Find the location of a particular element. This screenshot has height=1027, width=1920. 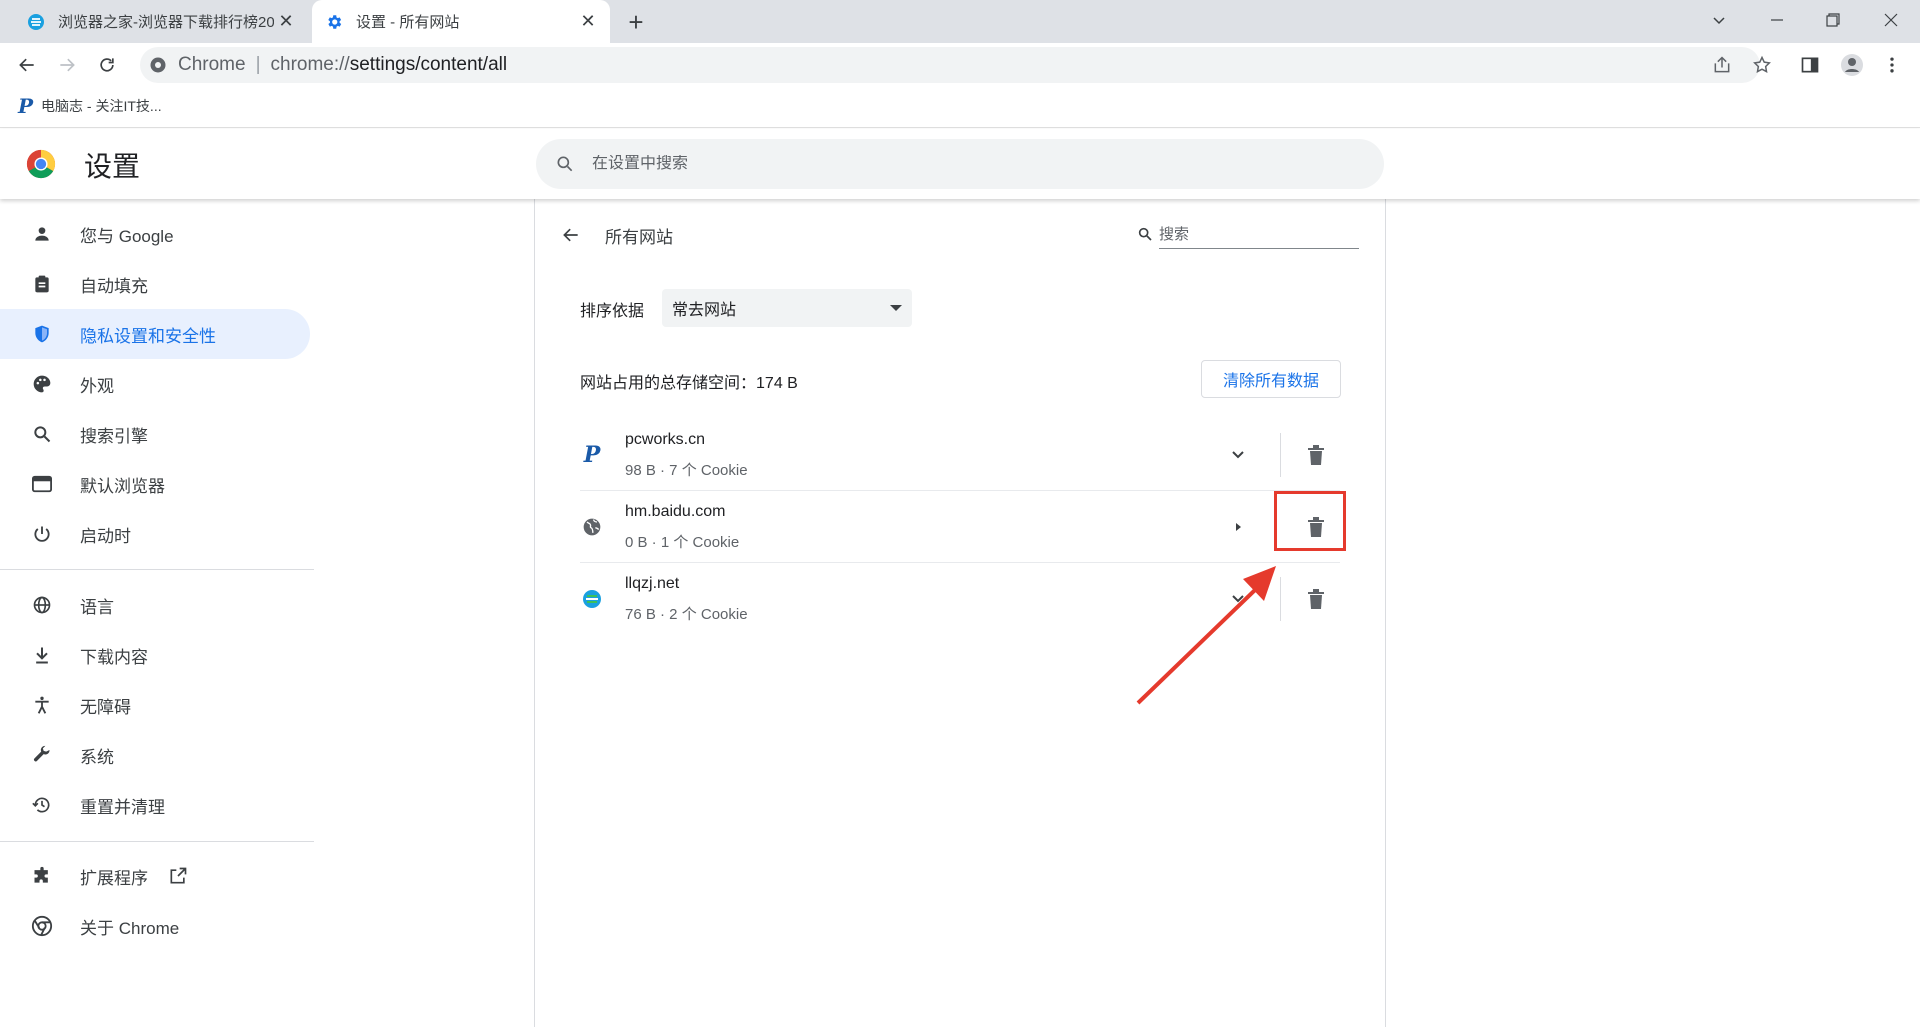

sidebar-item-languages: 语言 is located at coordinates (155, 605).